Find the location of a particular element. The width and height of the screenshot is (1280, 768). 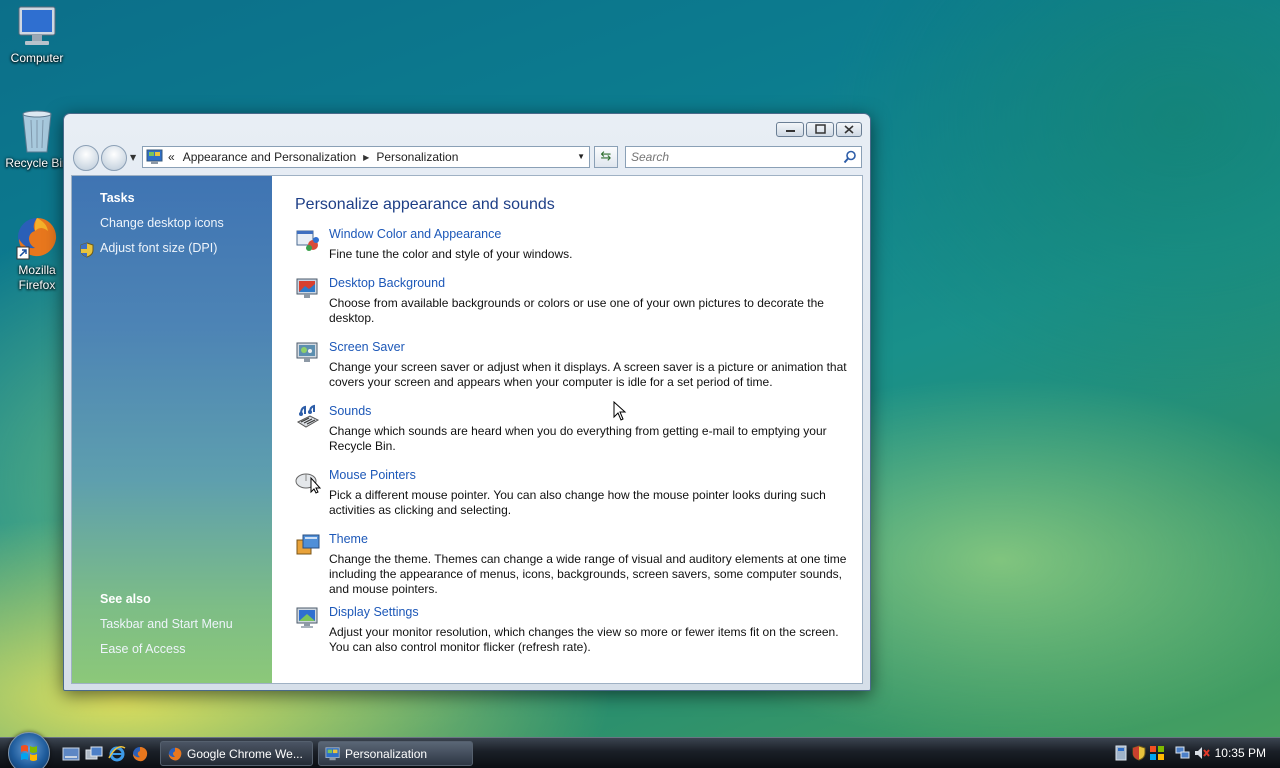

show-desktop-icon is located at coordinates (71, 754).